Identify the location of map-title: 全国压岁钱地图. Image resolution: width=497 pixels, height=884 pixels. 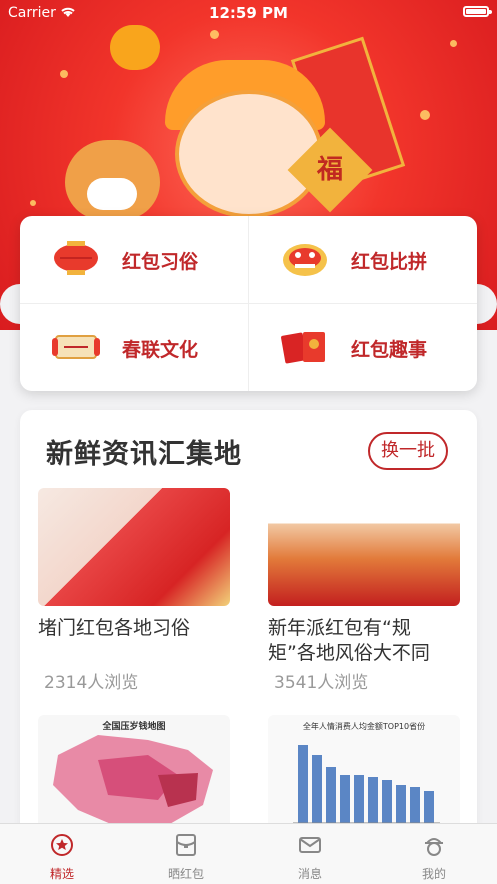
(134, 727).